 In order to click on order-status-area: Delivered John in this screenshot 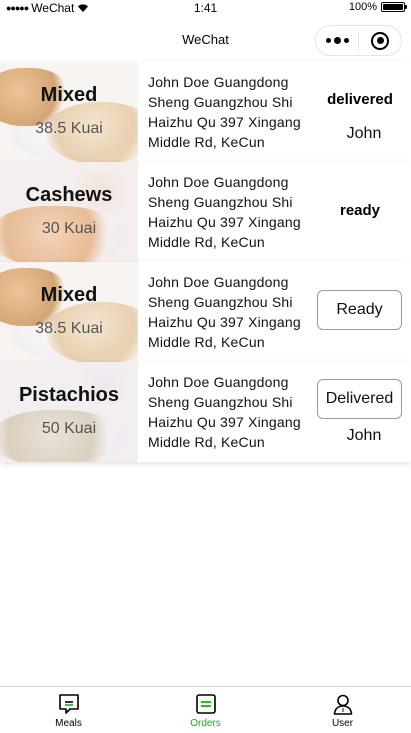, I will do `click(362, 412)`.